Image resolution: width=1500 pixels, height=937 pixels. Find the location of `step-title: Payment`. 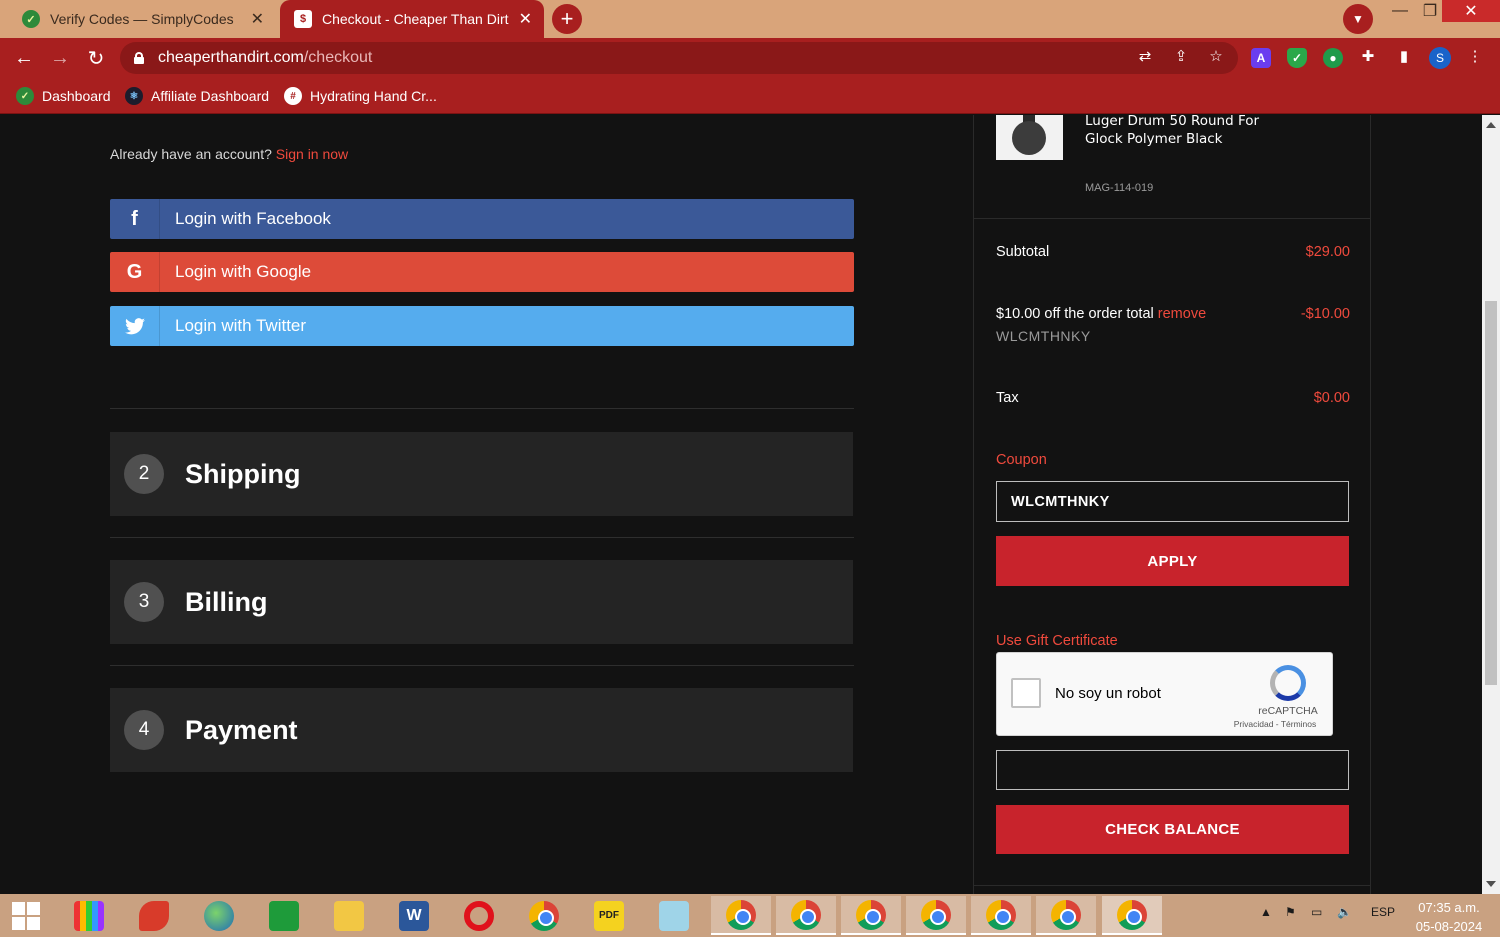

step-title: Payment is located at coordinates (241, 729).